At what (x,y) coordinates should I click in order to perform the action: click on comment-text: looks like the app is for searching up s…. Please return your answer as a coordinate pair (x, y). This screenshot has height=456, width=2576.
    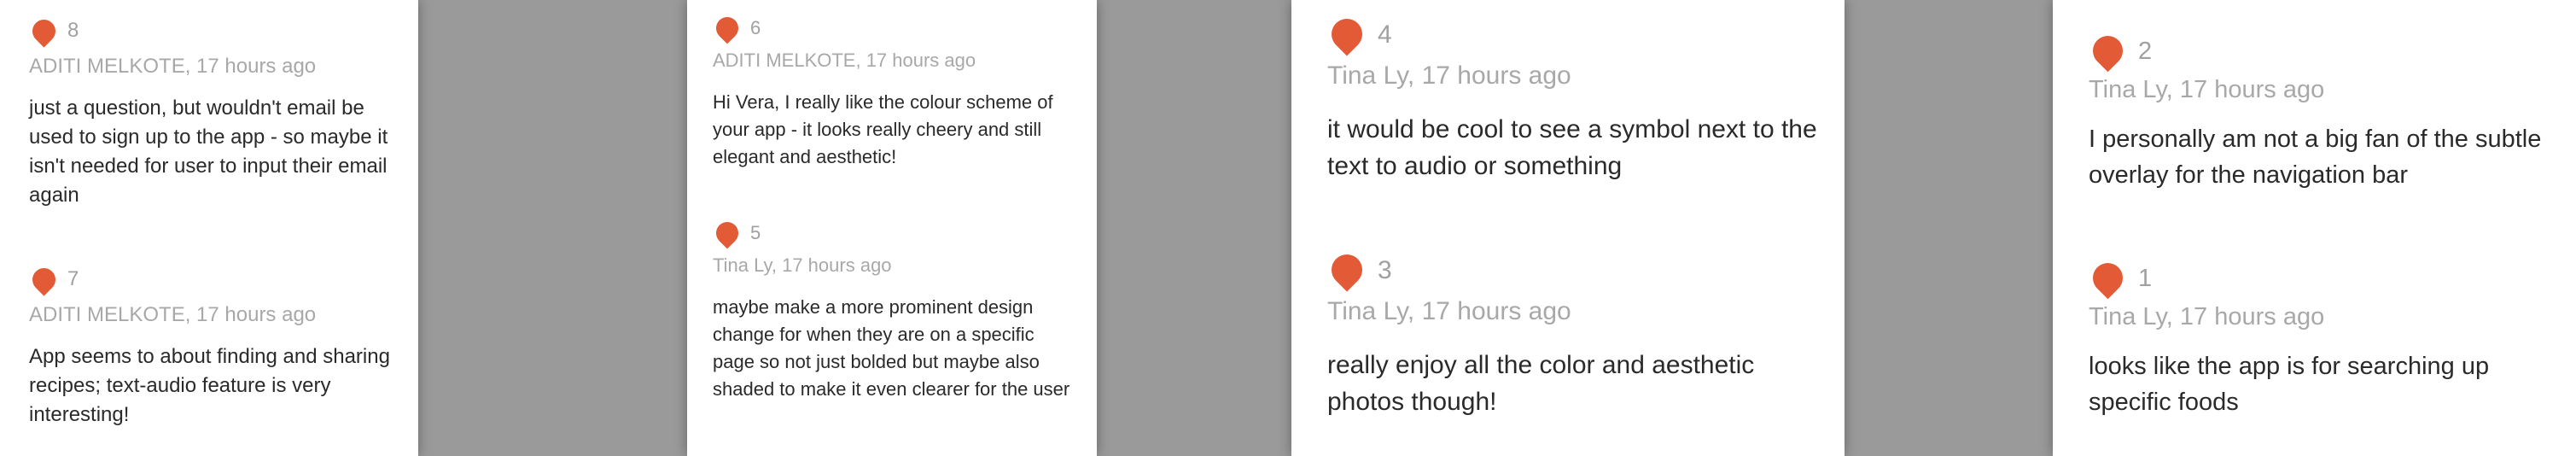
    Looking at the image, I should click on (2289, 384).